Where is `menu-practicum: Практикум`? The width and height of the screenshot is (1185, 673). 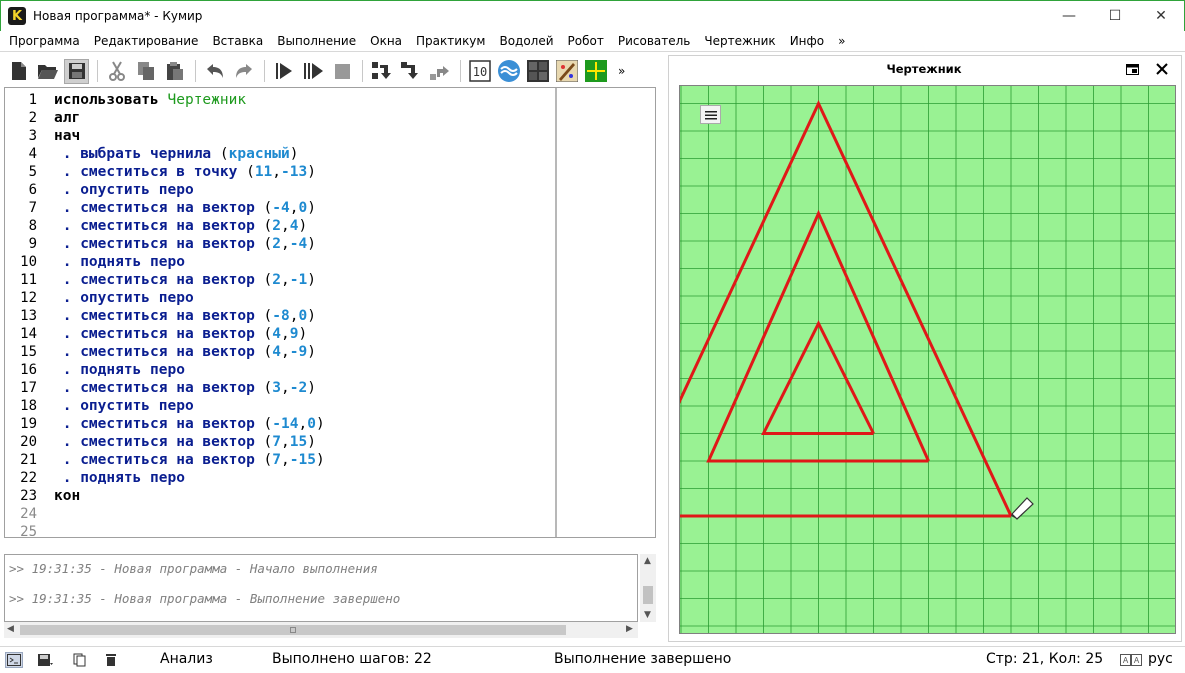
menu-practicum: Практикум is located at coordinates (450, 41).